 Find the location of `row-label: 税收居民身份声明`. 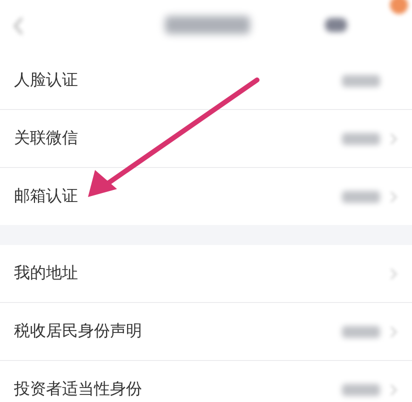

row-label: 税收居民身份声明 is located at coordinates (178, 331).